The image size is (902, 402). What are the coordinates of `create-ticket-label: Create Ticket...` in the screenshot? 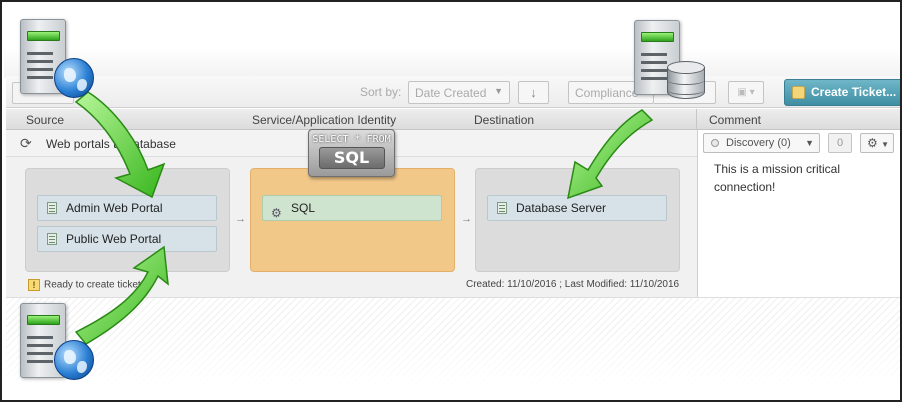 It's located at (854, 92).